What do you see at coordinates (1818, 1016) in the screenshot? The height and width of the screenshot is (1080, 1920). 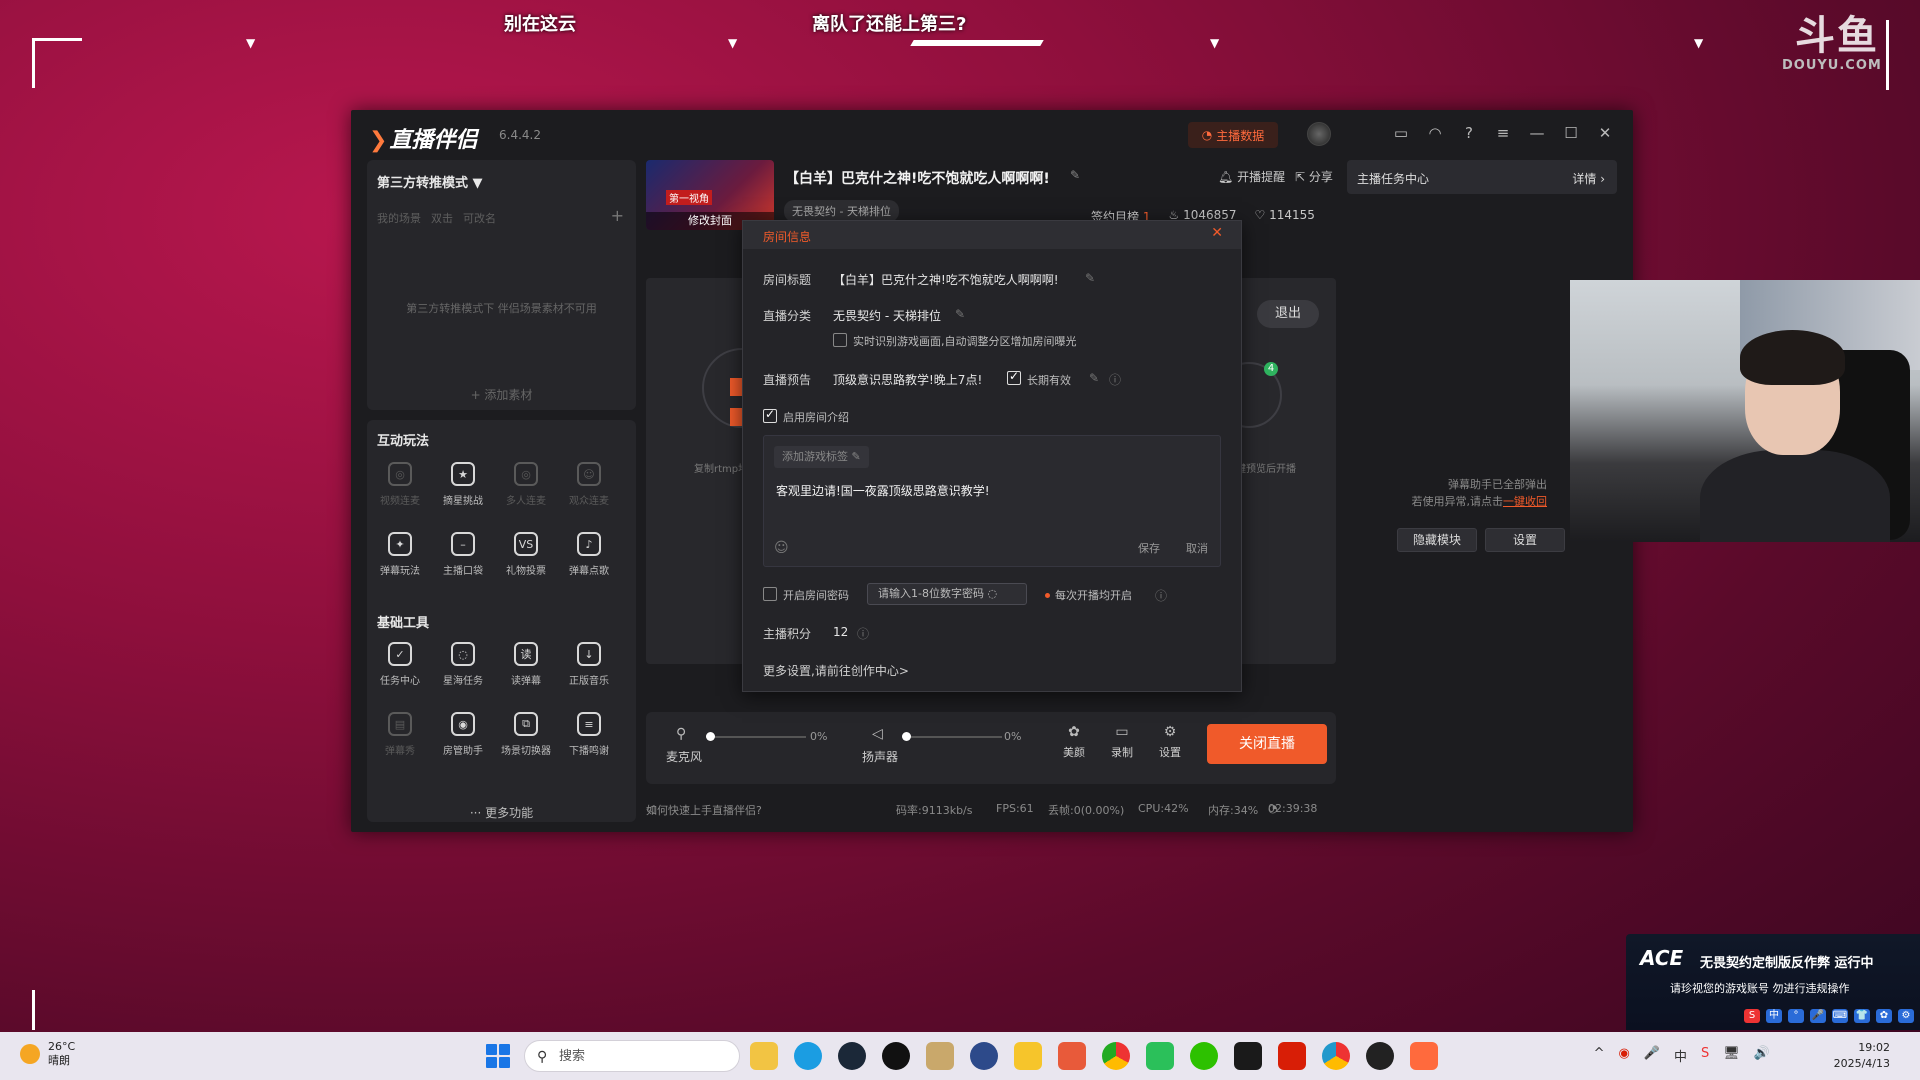 I see `voice-icon: 🎤` at bounding box center [1818, 1016].